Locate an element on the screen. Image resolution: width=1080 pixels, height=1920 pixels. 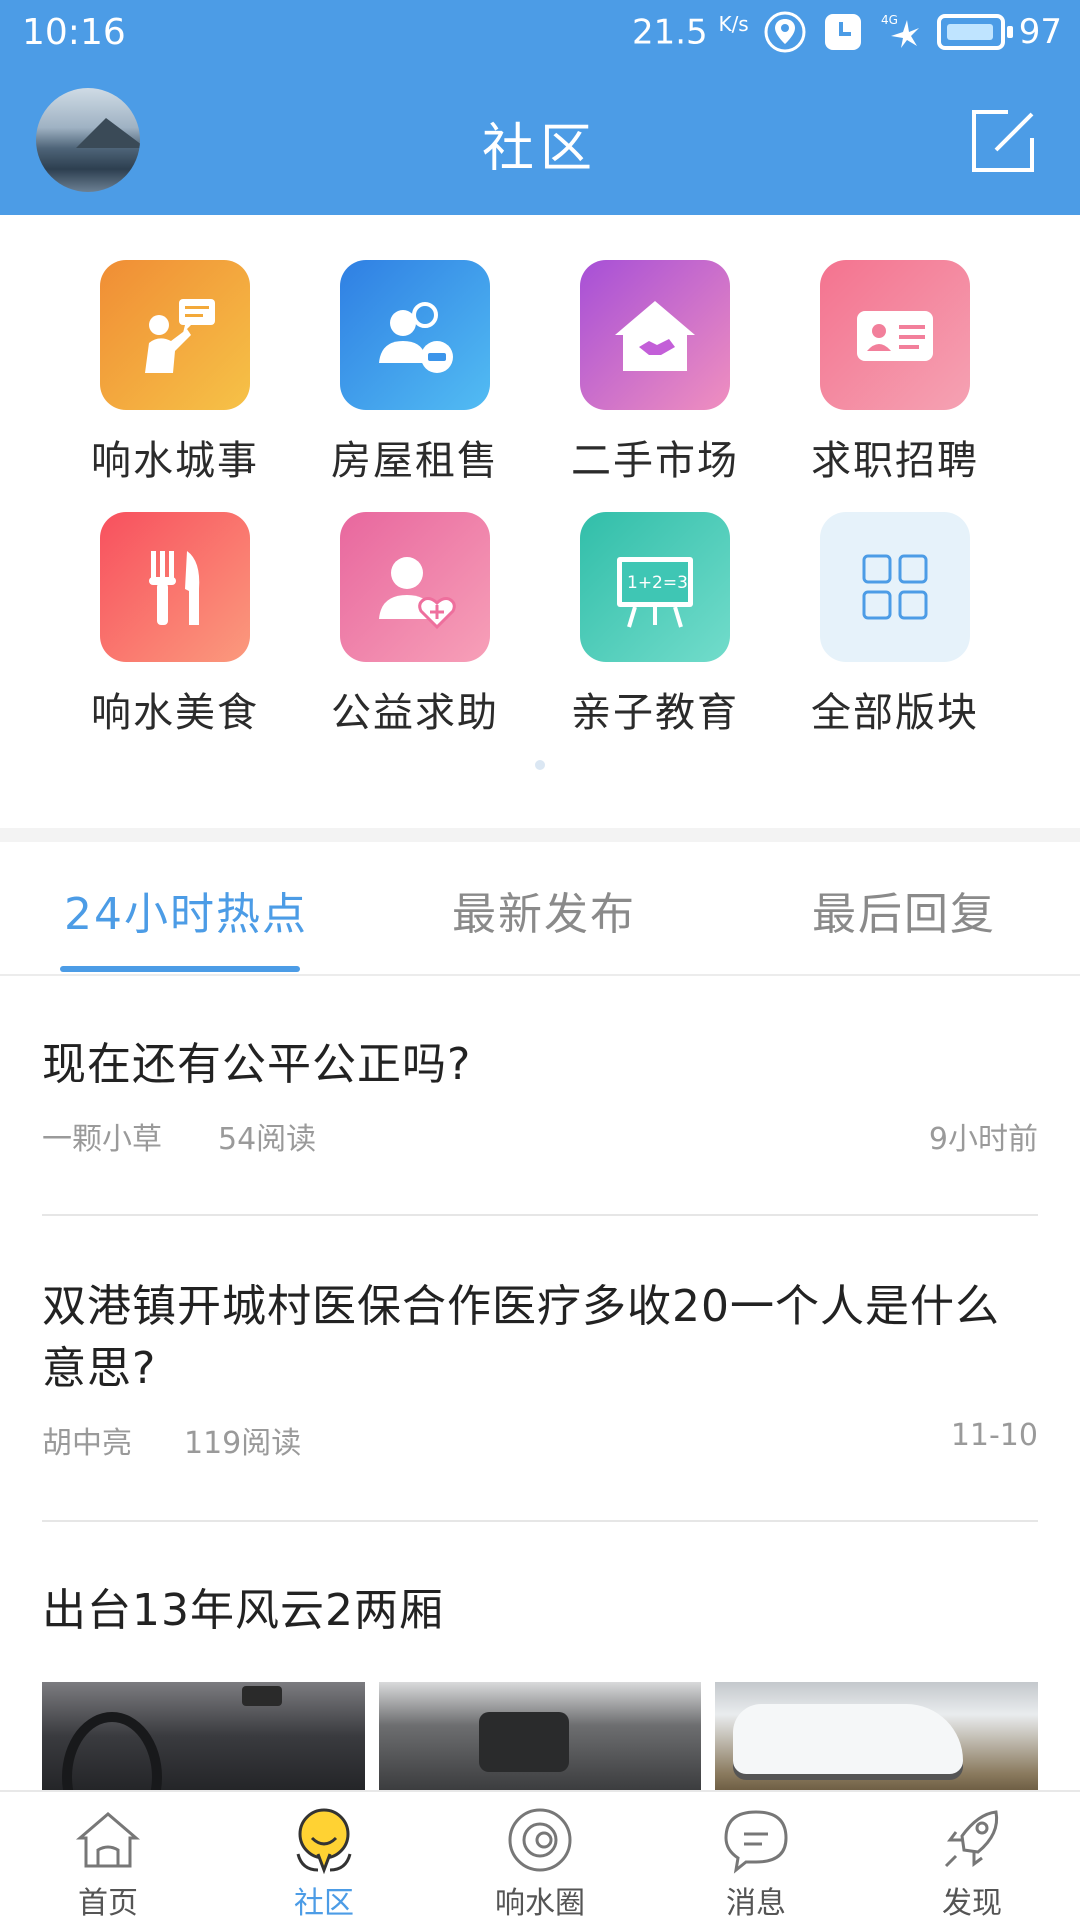
tab-latest: 最新发布 is located at coordinates (544, 910).